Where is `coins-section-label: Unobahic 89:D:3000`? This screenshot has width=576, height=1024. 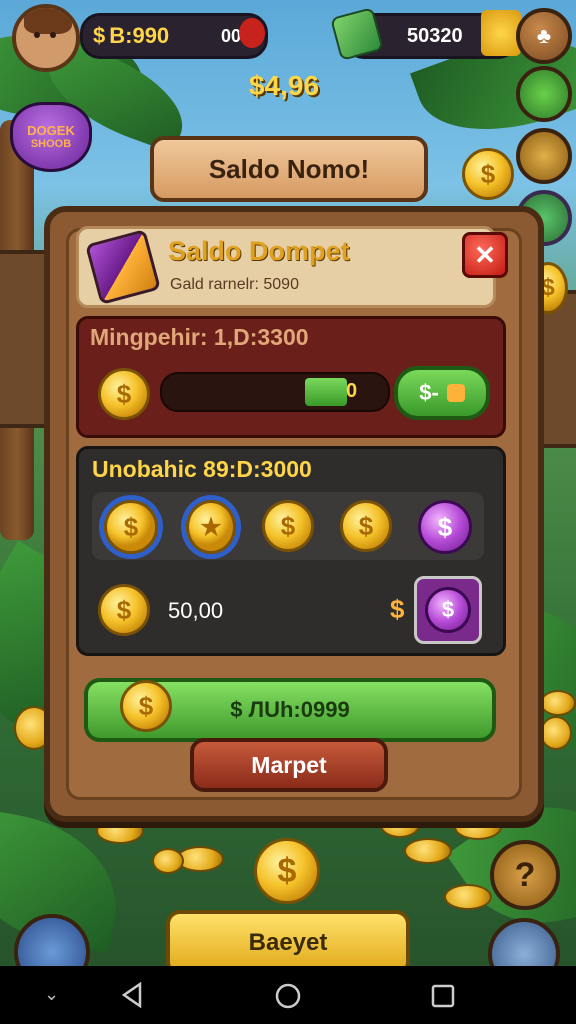 coins-section-label: Unobahic 89:D:3000 is located at coordinates (202, 469).